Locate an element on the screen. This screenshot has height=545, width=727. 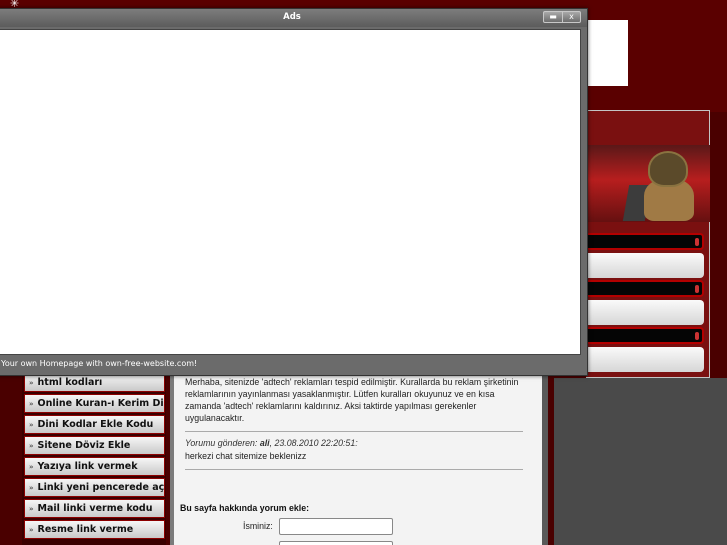
sidebar-item-label: Online Kuran-ı Kerim Dinle is located at coordinates (100, 403).